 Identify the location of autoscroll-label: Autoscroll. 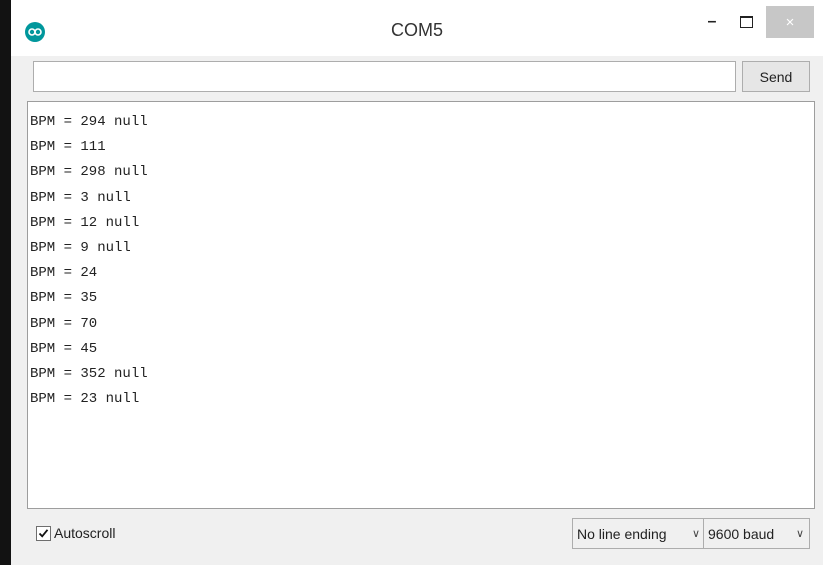
(85, 533).